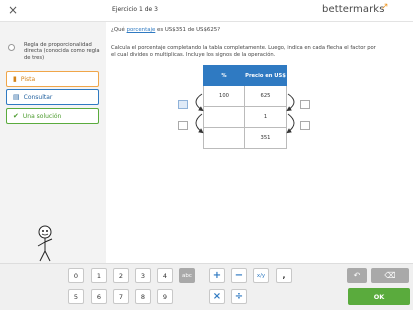 Image resolution: width=413 pixels, height=310 pixels. Describe the element at coordinates (135, 9) in the screenshot. I see `exercise-counter: Ejercicio 1 de 3` at that location.